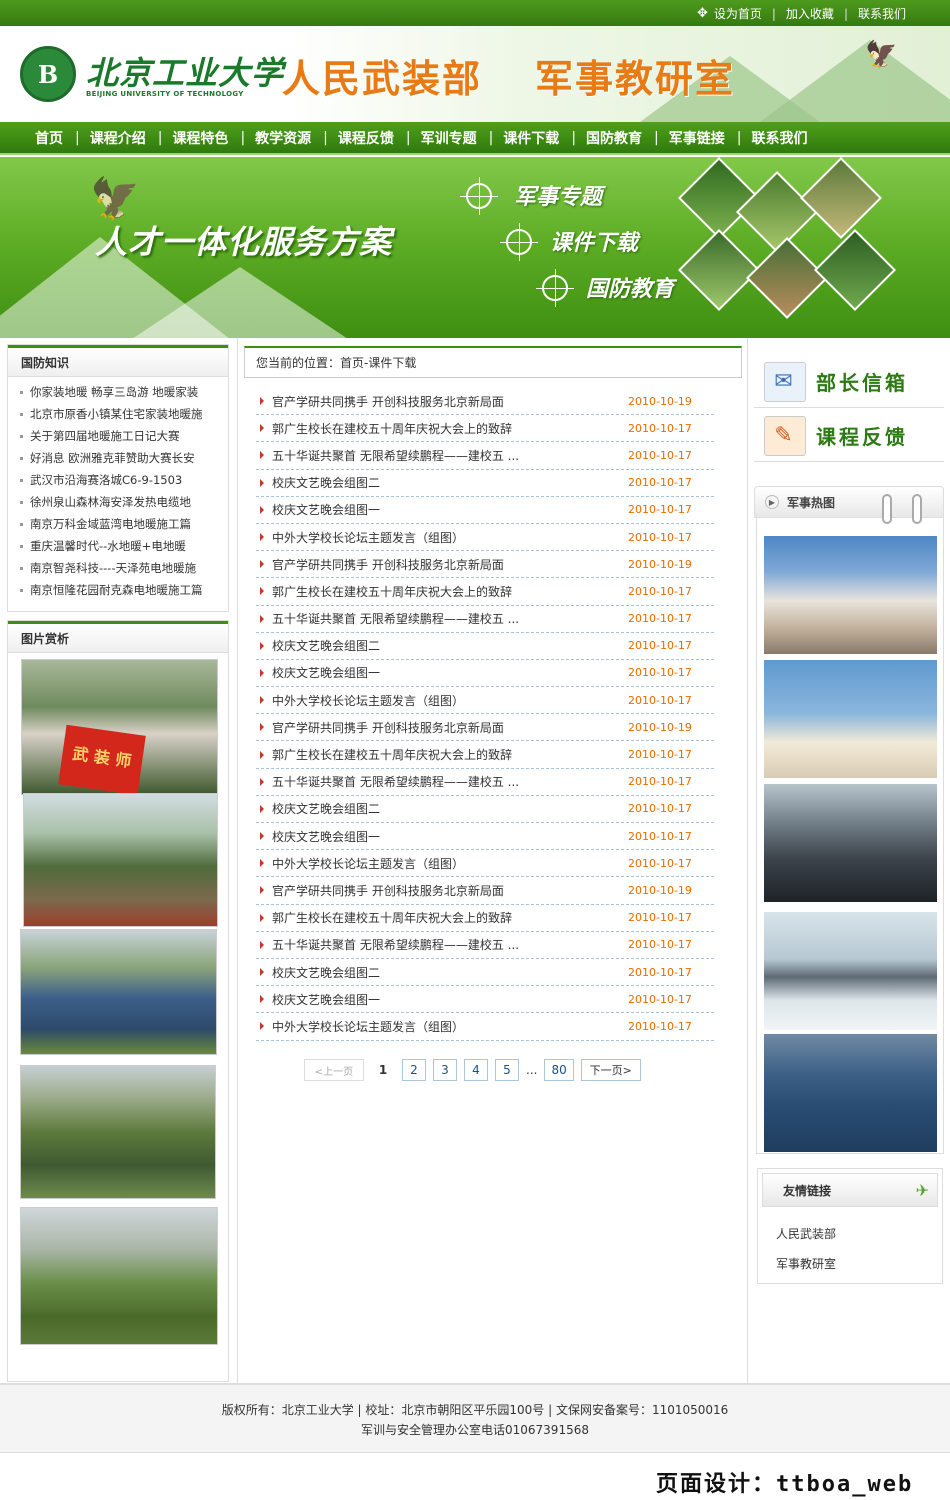 Image resolution: width=950 pixels, height=1500 pixels. I want to click on prev-page-button: <上一页, so click(334, 1070).